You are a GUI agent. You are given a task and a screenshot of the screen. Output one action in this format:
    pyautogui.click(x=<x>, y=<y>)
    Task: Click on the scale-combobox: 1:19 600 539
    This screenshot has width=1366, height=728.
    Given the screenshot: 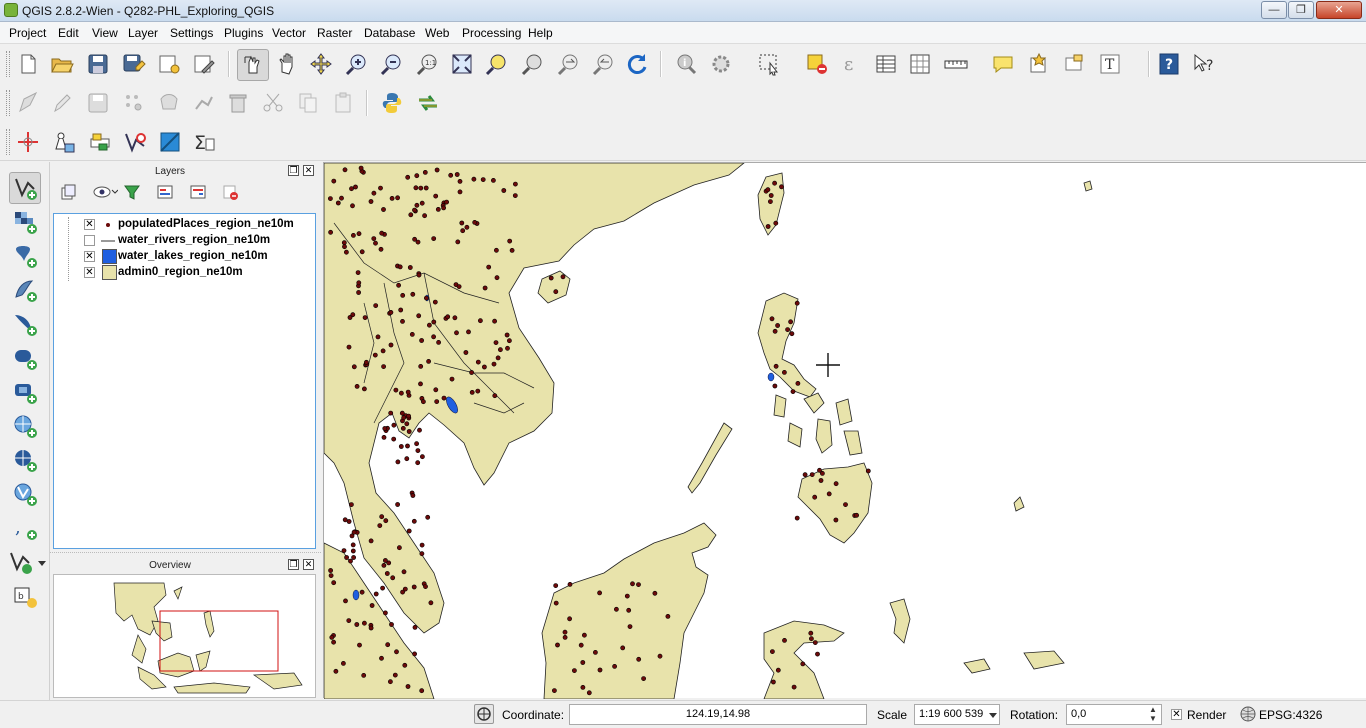 What is the action you would take?
    pyautogui.click(x=957, y=714)
    